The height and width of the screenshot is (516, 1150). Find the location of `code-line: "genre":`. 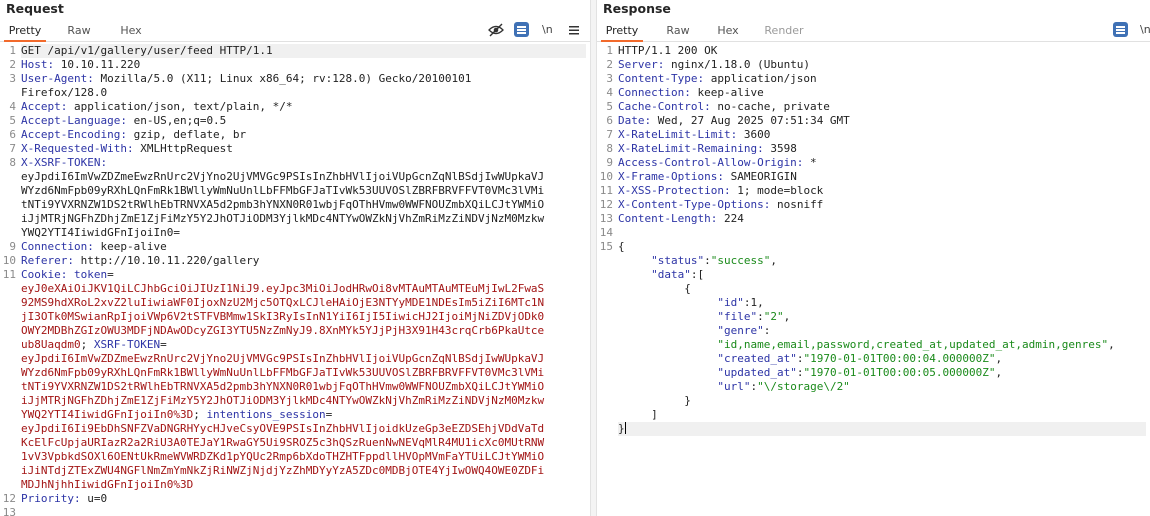

code-line: "genre": is located at coordinates (882, 331).